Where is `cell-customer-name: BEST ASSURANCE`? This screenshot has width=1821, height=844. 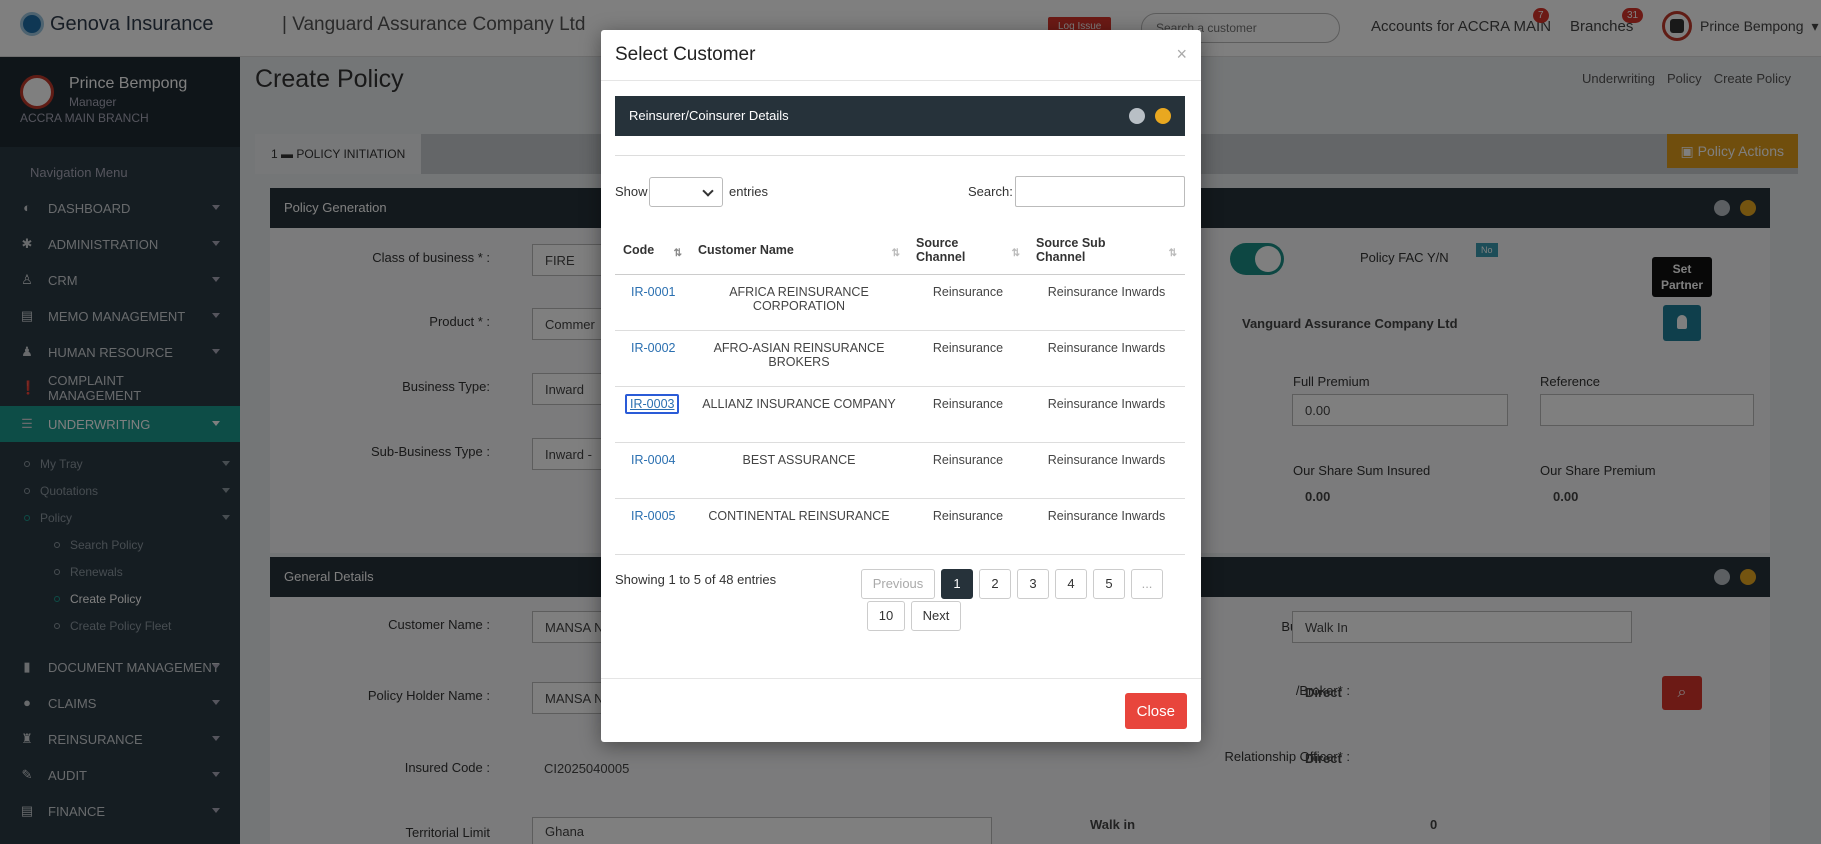
cell-customer-name: BEST ASSURANCE is located at coordinates (799, 470).